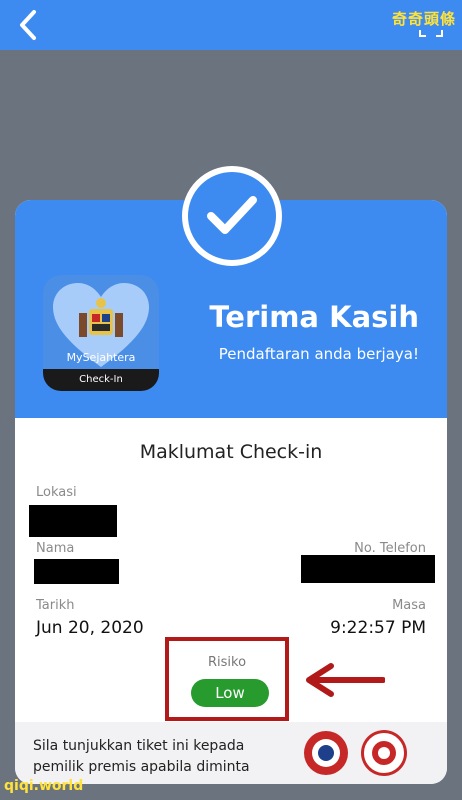 The height and width of the screenshot is (800, 462). I want to click on watermark-top: 奇奇頭條, so click(423, 19).